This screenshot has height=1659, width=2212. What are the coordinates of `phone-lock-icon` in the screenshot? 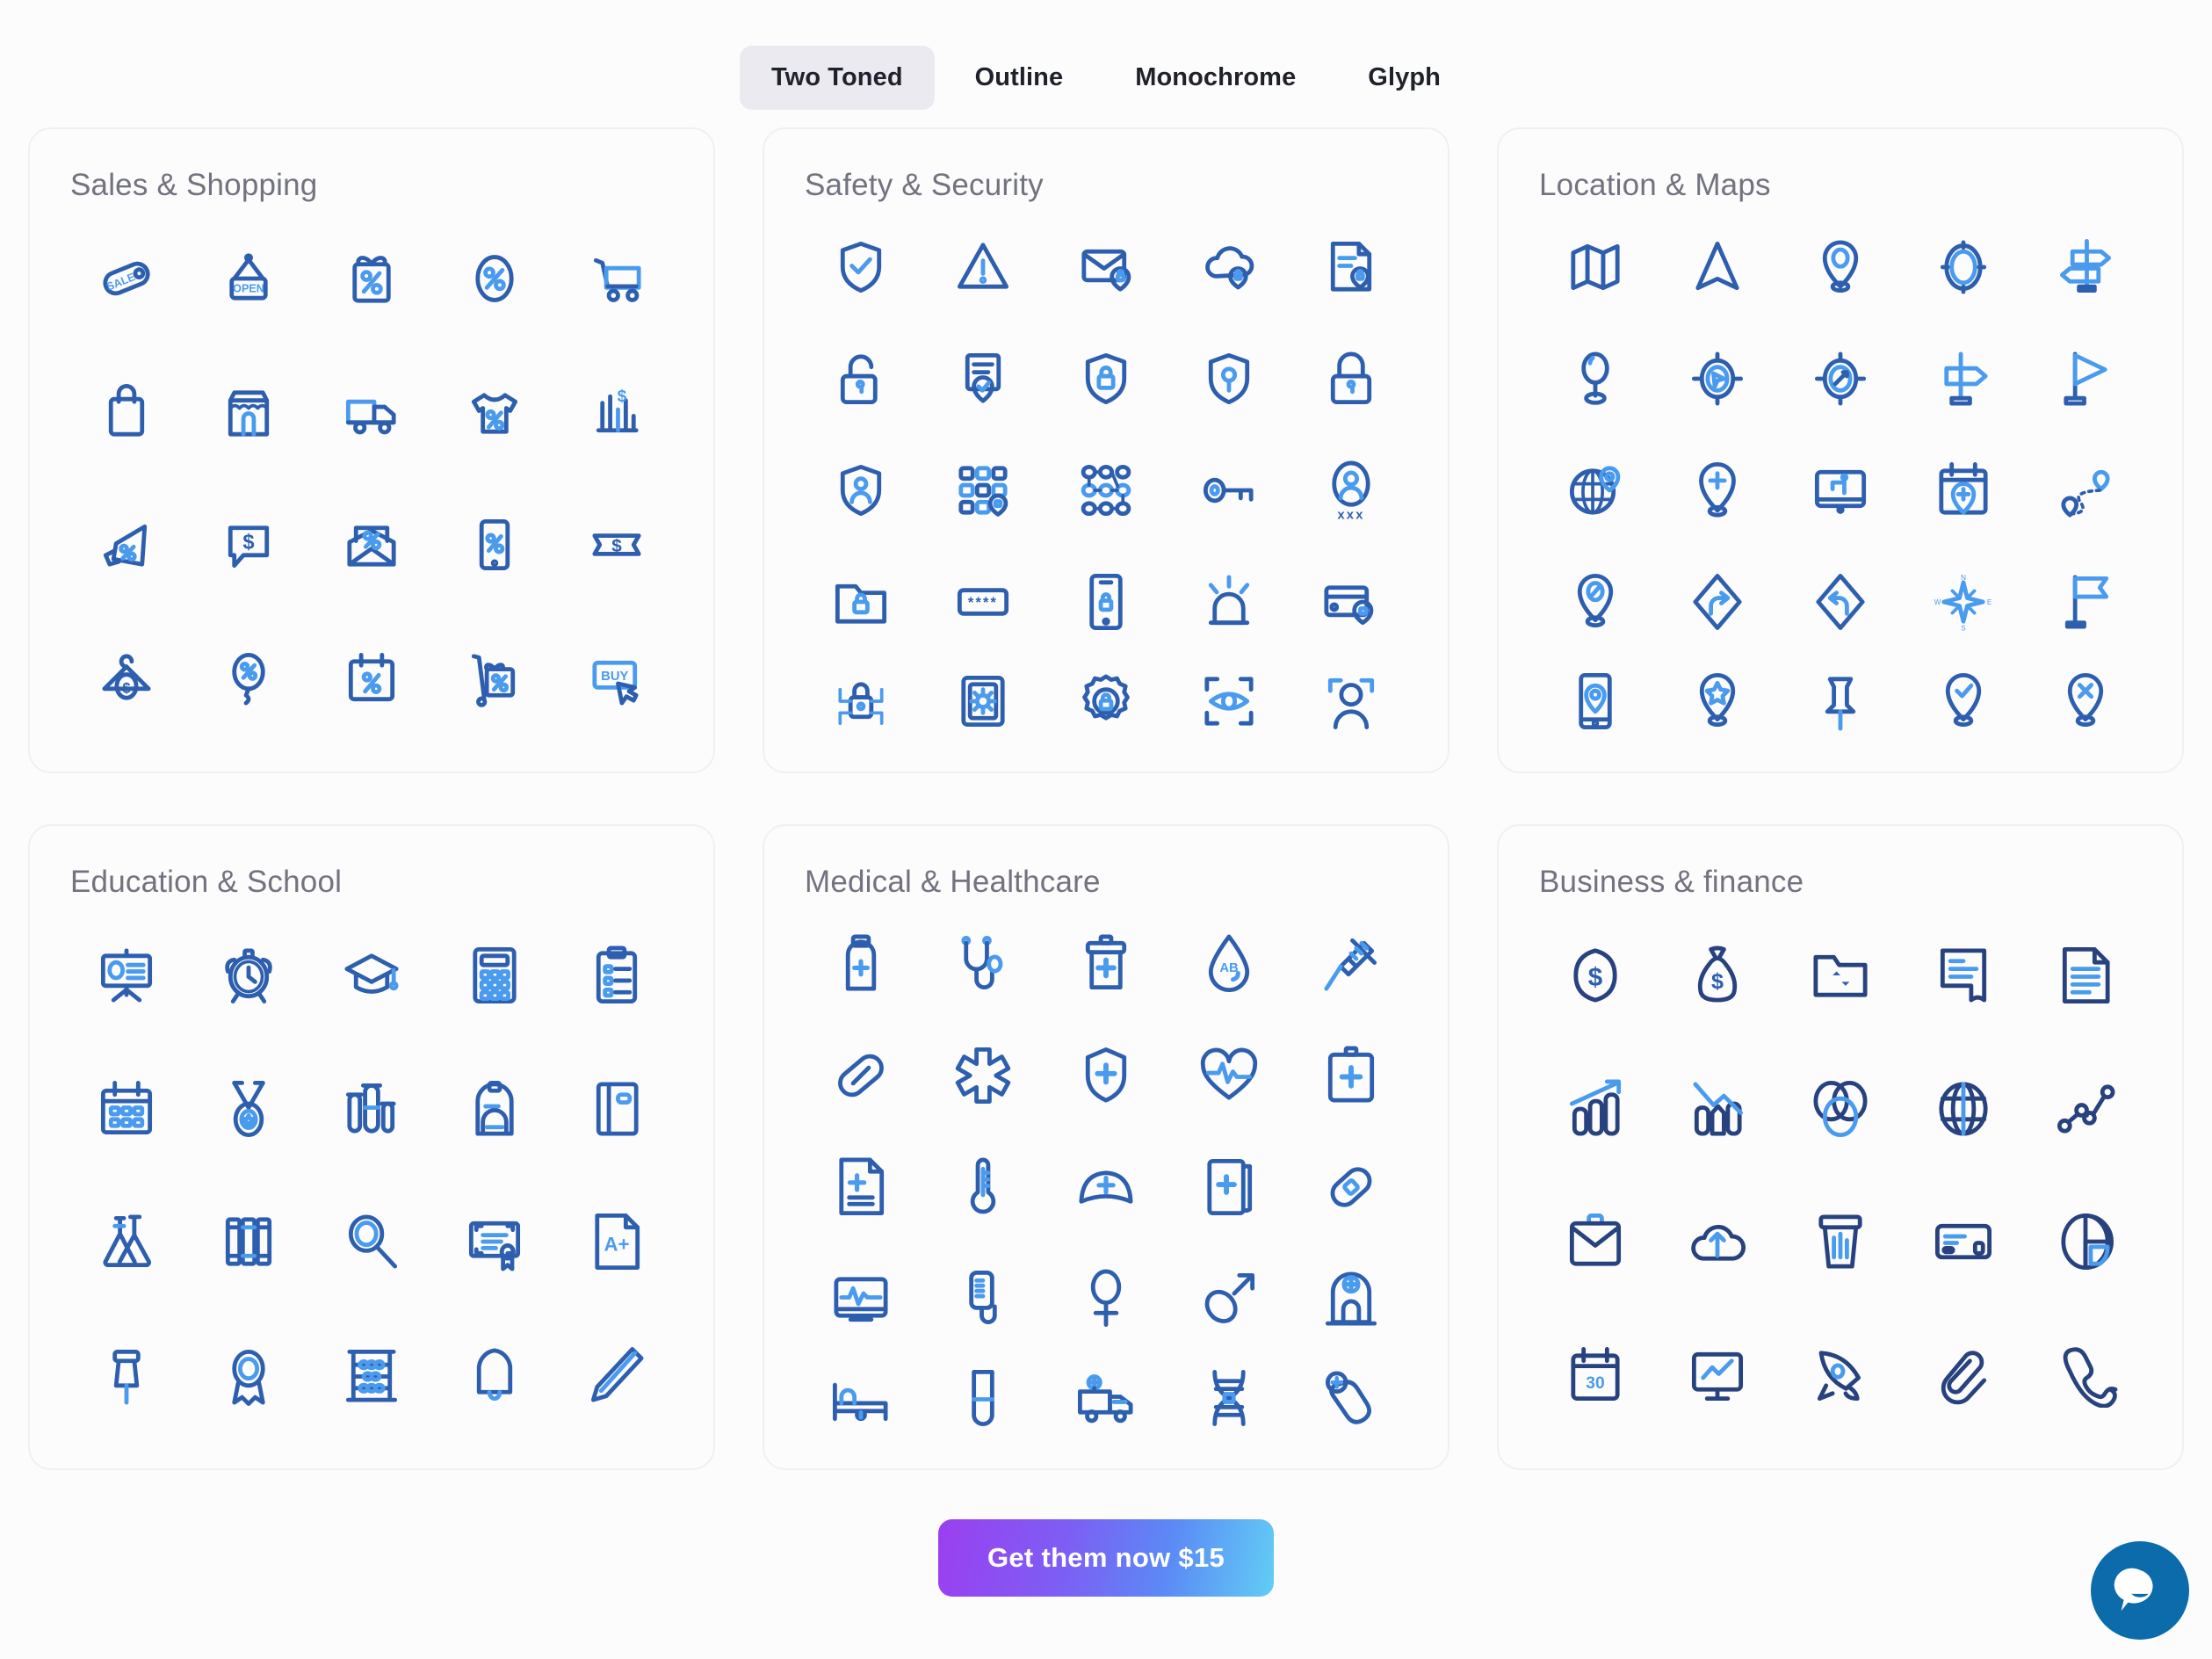 It's located at (1106, 602).